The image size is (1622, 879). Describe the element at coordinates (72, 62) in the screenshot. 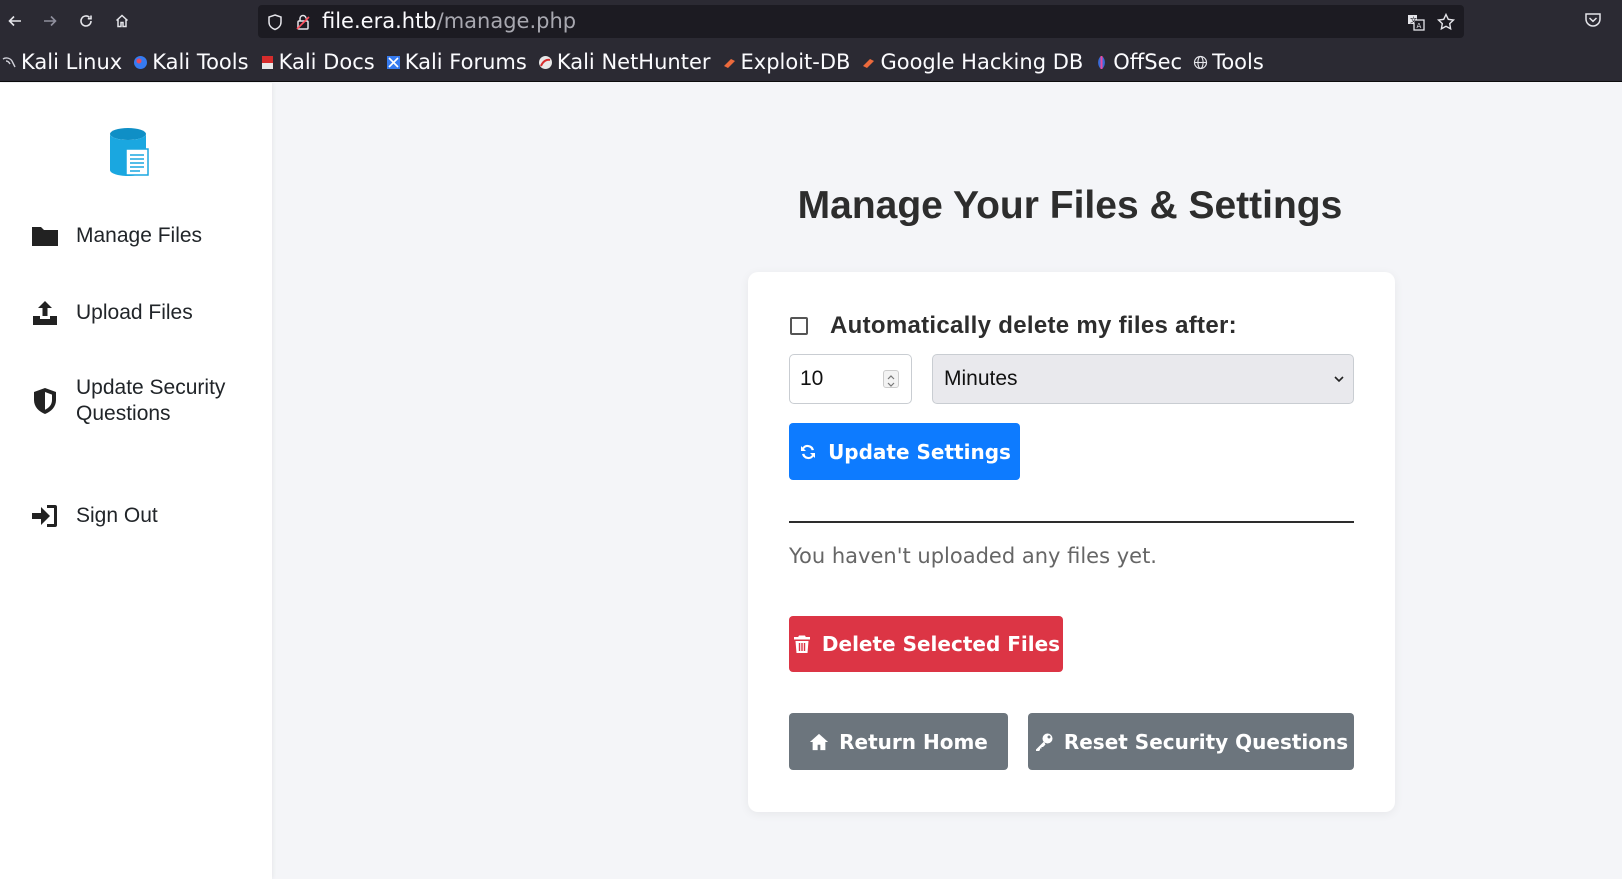

I see `bookmark-label: Kali Linux` at that location.